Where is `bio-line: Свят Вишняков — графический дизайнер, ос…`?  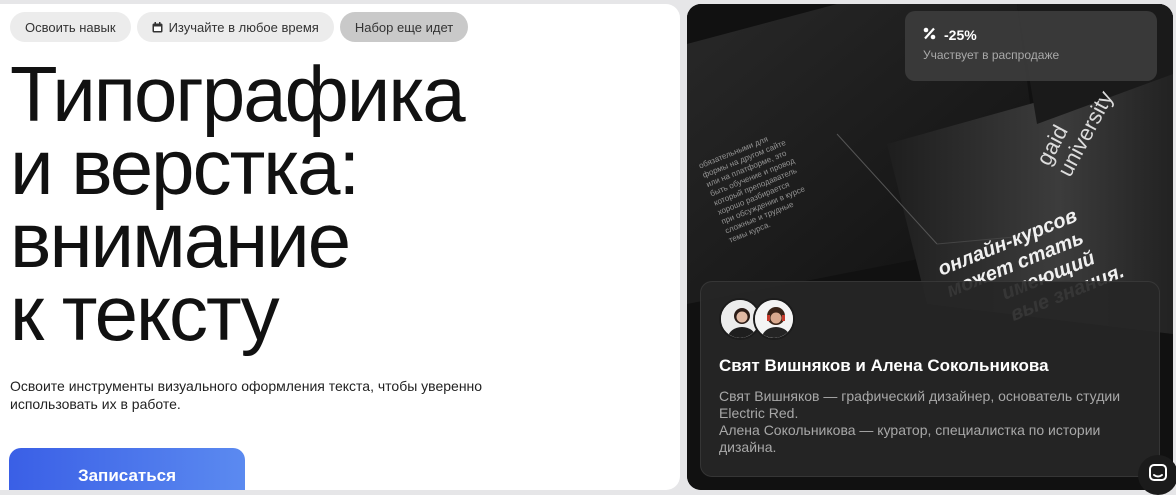
bio-line: Свят Вишняков — графический дизайнер, ос… is located at coordinates (920, 396).